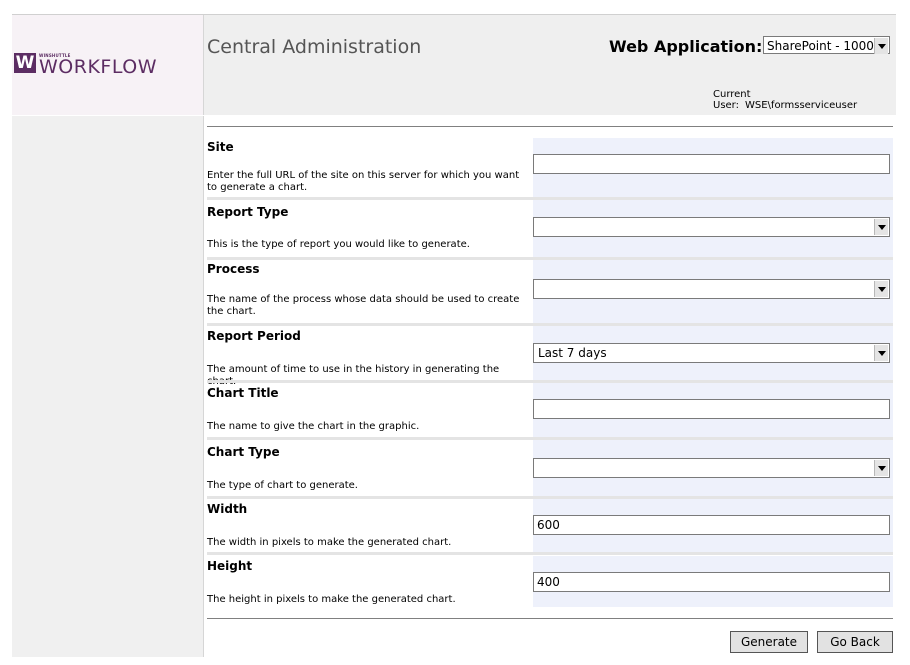  Describe the element at coordinates (233, 269) in the screenshot. I see `process-label: Process` at that location.